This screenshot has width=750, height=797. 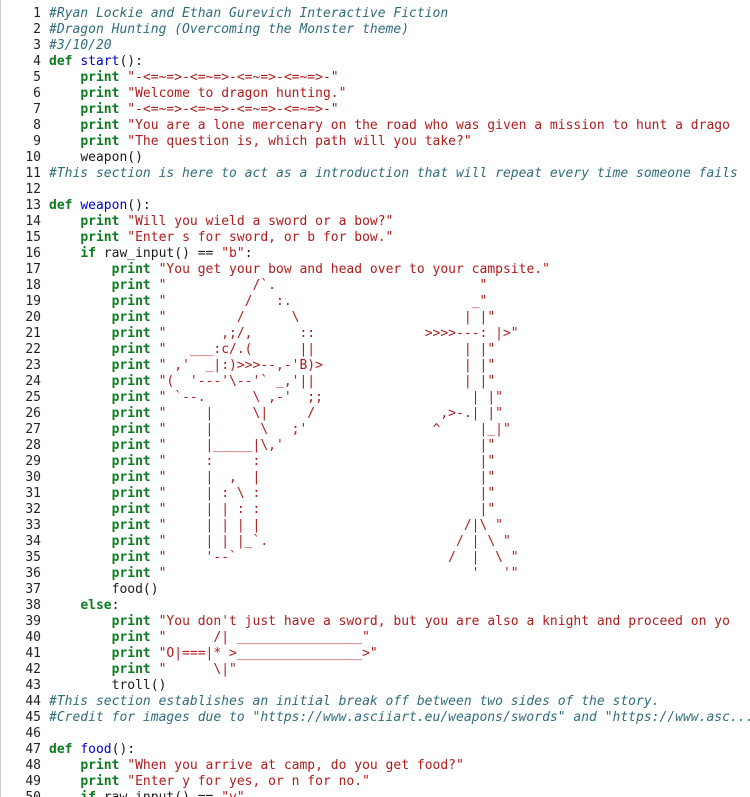 I want to click on code-text: weapon(), so click(x=96, y=158).